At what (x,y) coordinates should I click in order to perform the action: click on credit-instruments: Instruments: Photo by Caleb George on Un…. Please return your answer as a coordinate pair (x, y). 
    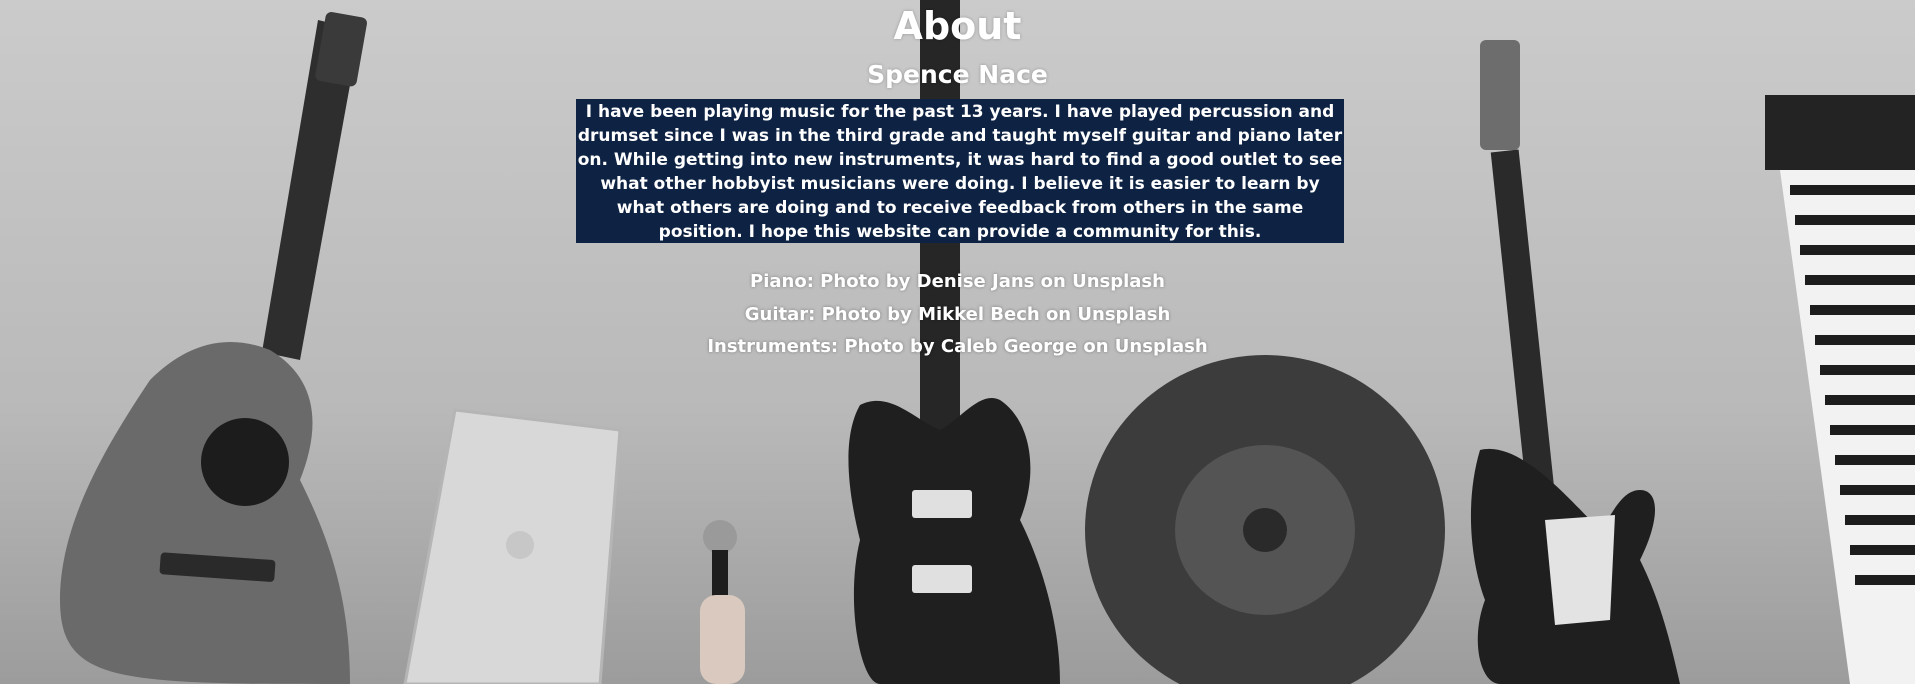
    Looking at the image, I should click on (957, 346).